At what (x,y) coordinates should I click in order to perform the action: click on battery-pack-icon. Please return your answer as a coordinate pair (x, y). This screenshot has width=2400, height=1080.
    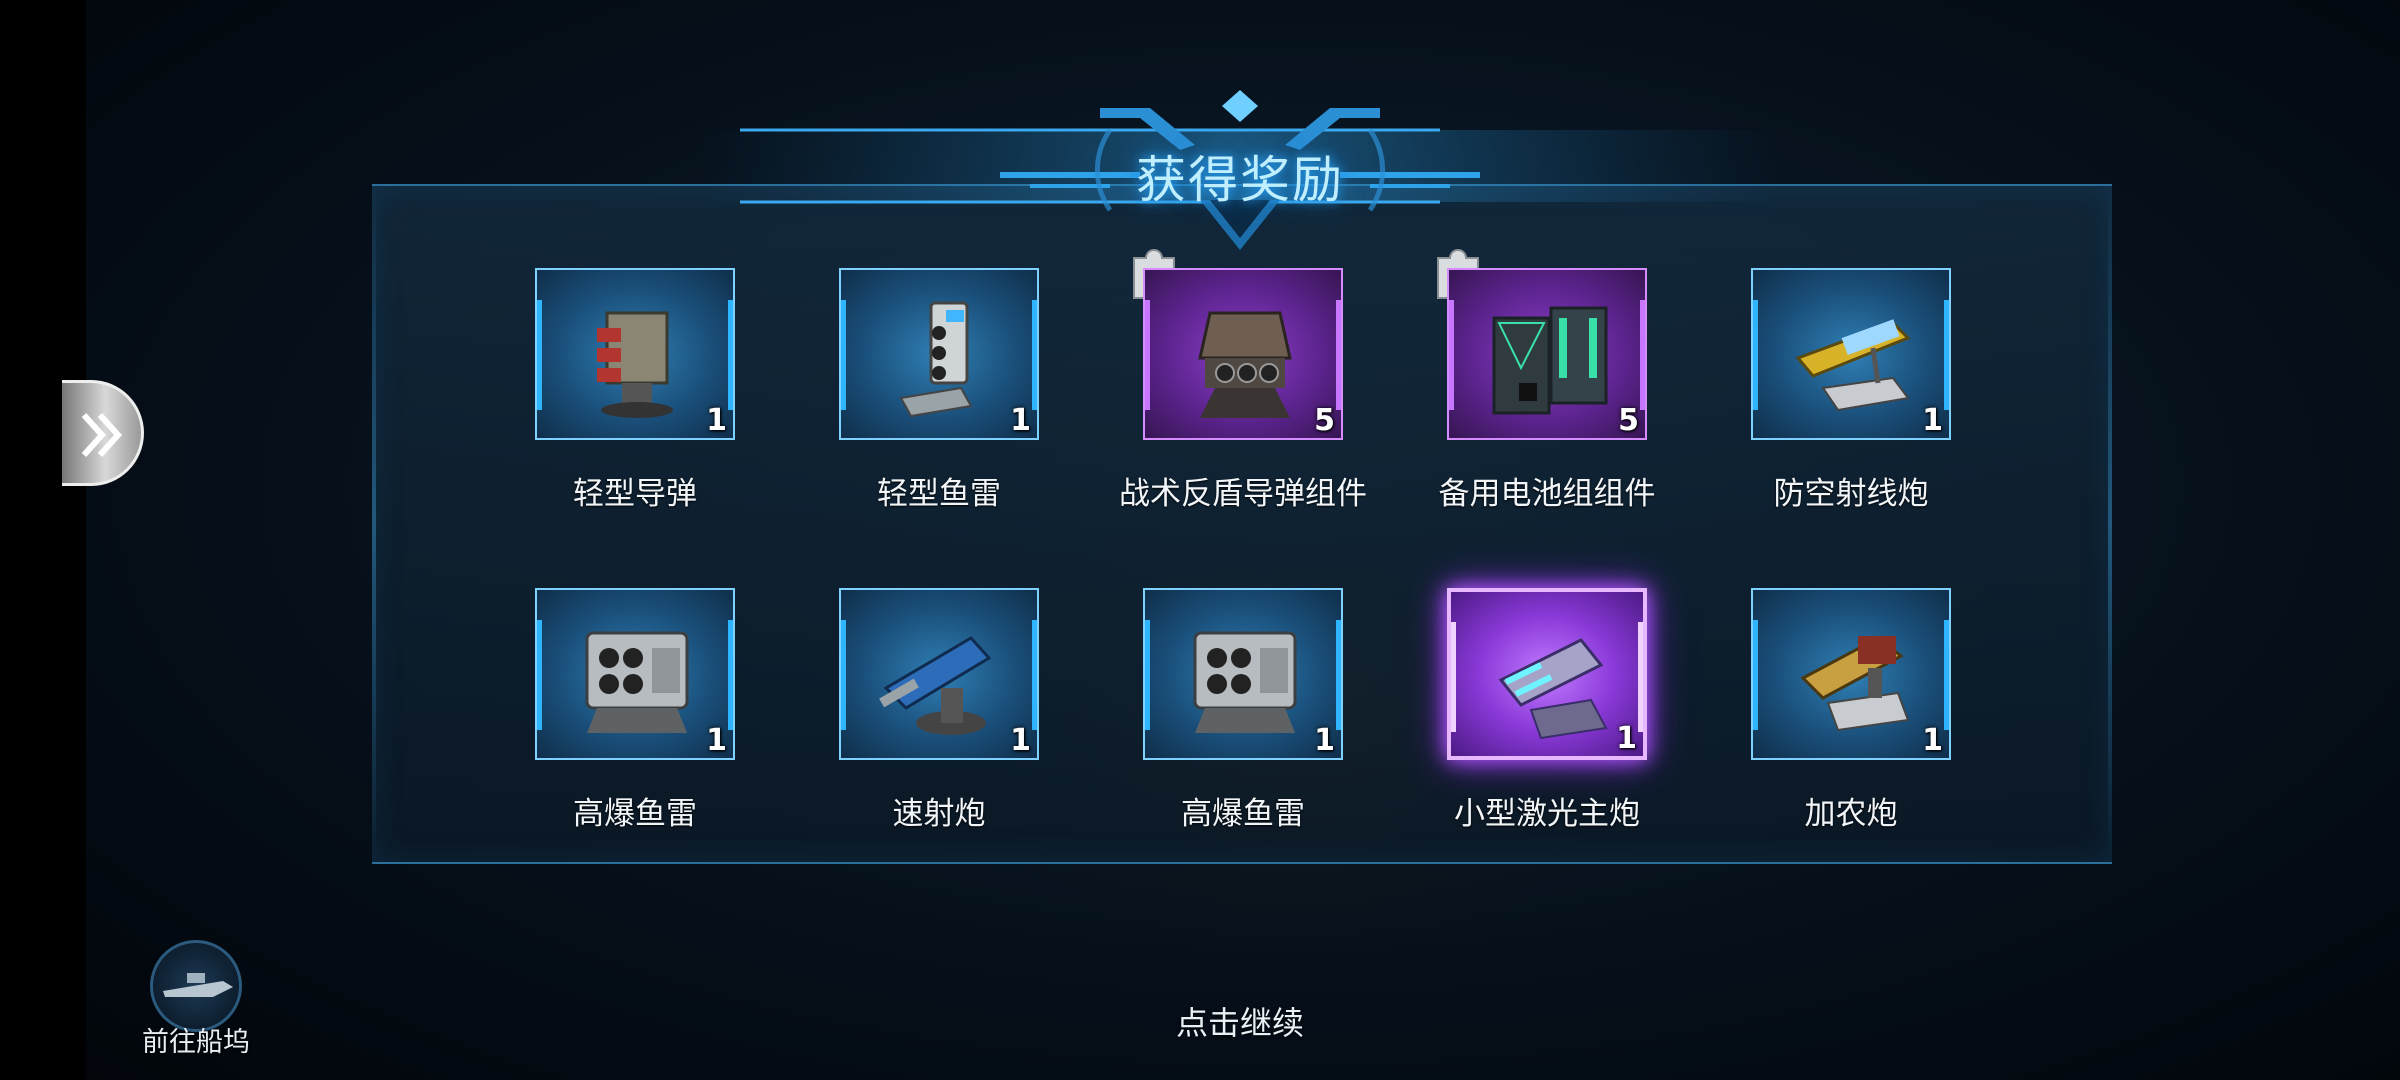
    Looking at the image, I should click on (1550, 360).